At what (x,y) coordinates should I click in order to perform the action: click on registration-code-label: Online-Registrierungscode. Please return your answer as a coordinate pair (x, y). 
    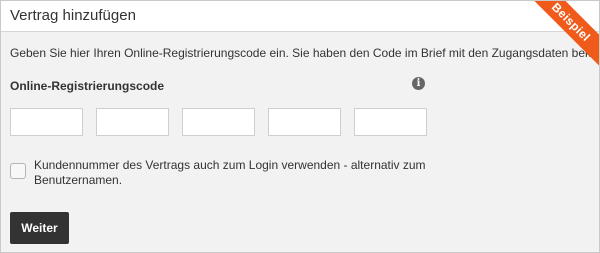
    Looking at the image, I should click on (87, 86).